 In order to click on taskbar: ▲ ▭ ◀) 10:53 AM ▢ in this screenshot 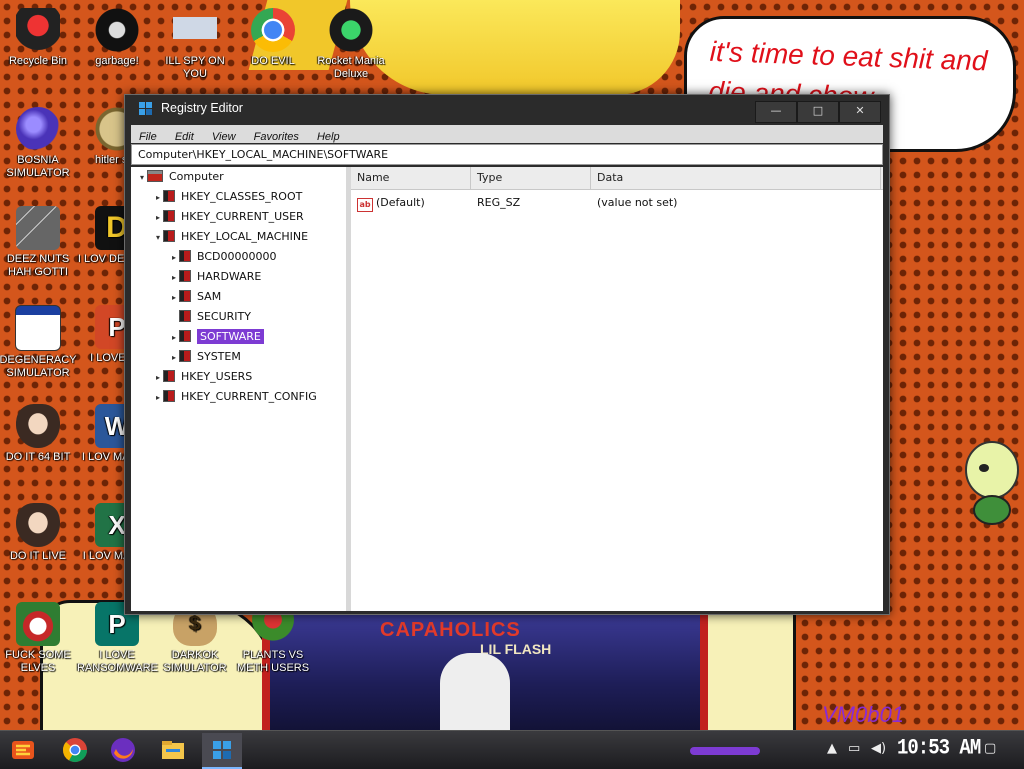, I will do `click(512, 749)`.